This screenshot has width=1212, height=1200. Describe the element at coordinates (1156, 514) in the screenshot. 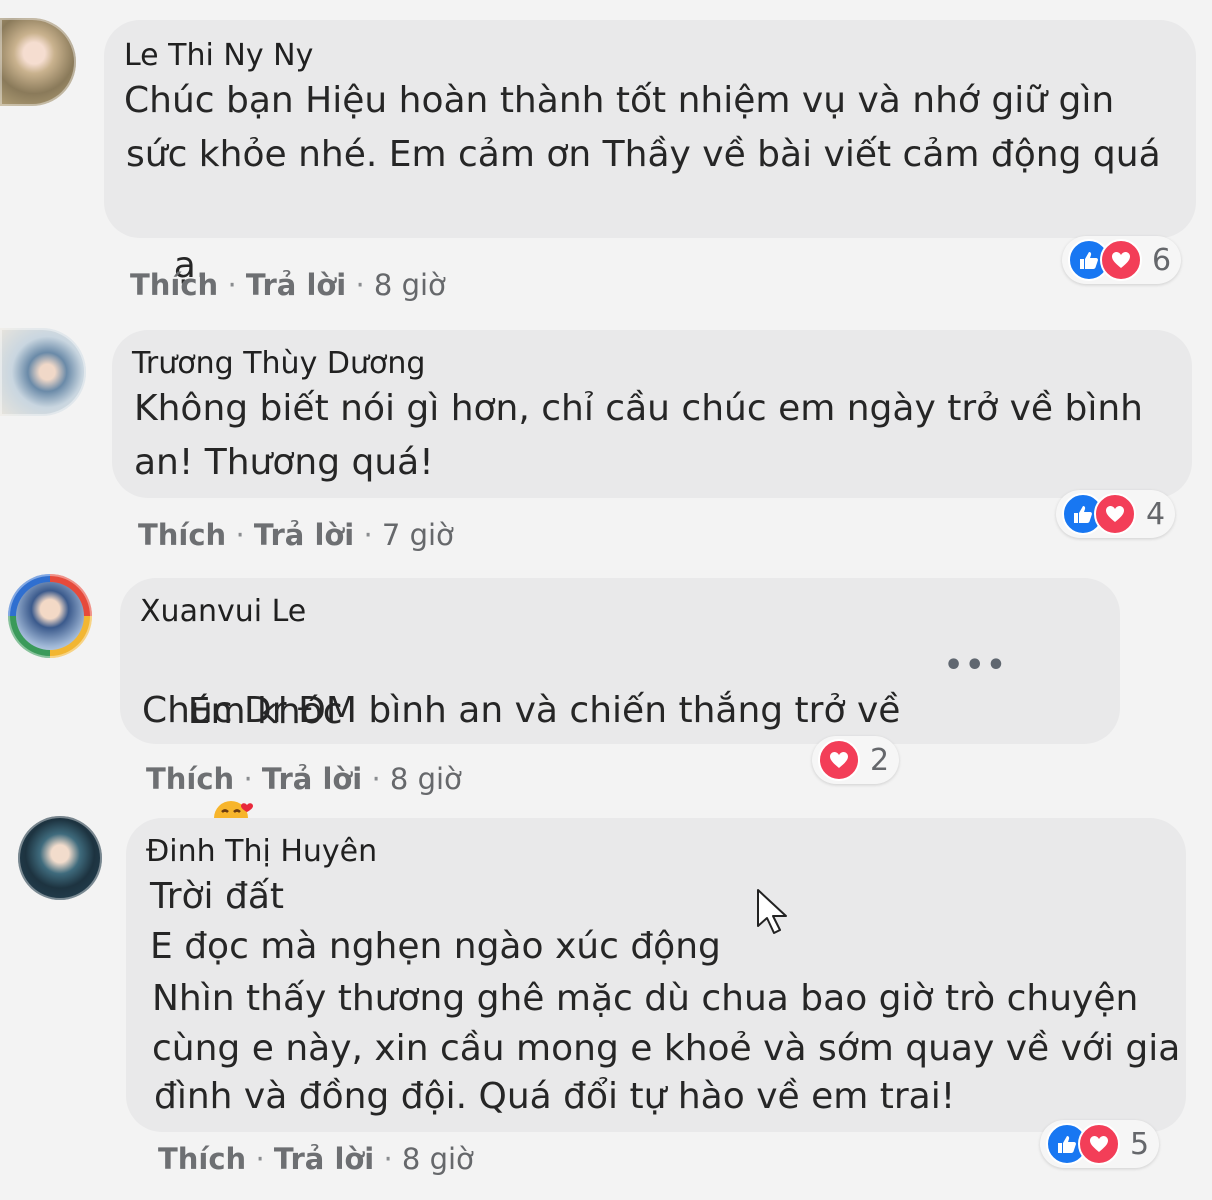

I see `reaction-count: 4` at that location.